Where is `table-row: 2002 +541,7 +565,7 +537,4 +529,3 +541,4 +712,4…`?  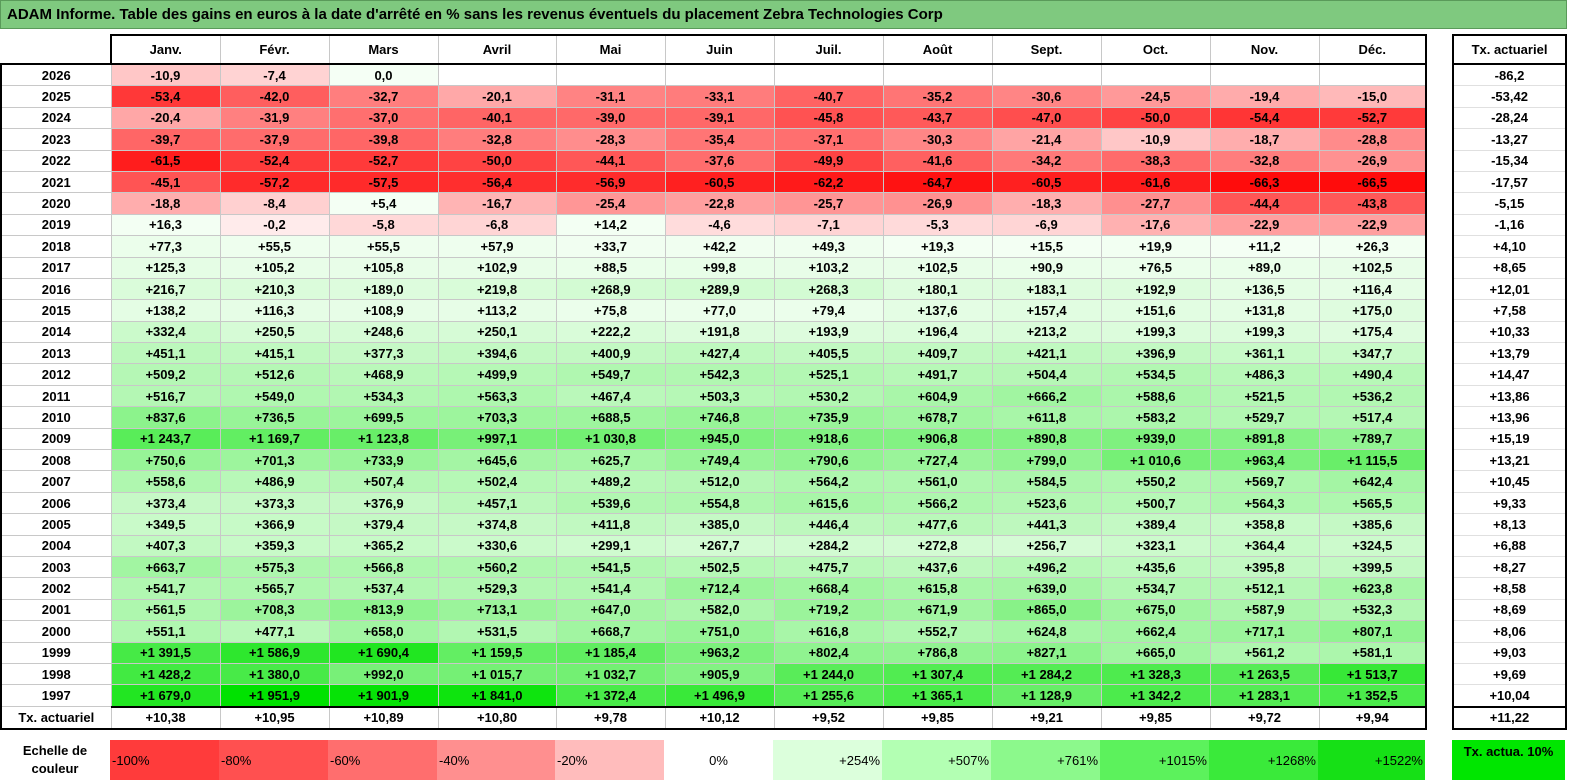 table-row: 2002 +541,7 +565,7 +537,4 +529,3 +541,4 +712,4… is located at coordinates (713, 588).